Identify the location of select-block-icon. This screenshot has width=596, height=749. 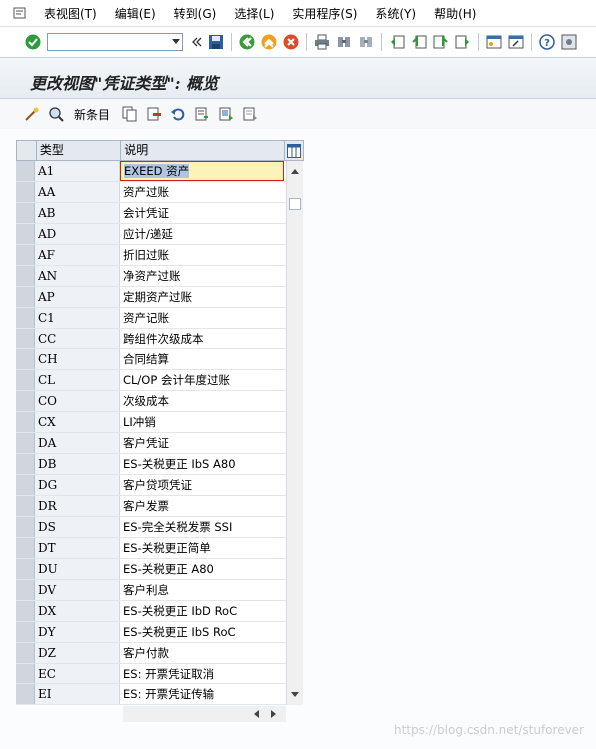
(226, 114).